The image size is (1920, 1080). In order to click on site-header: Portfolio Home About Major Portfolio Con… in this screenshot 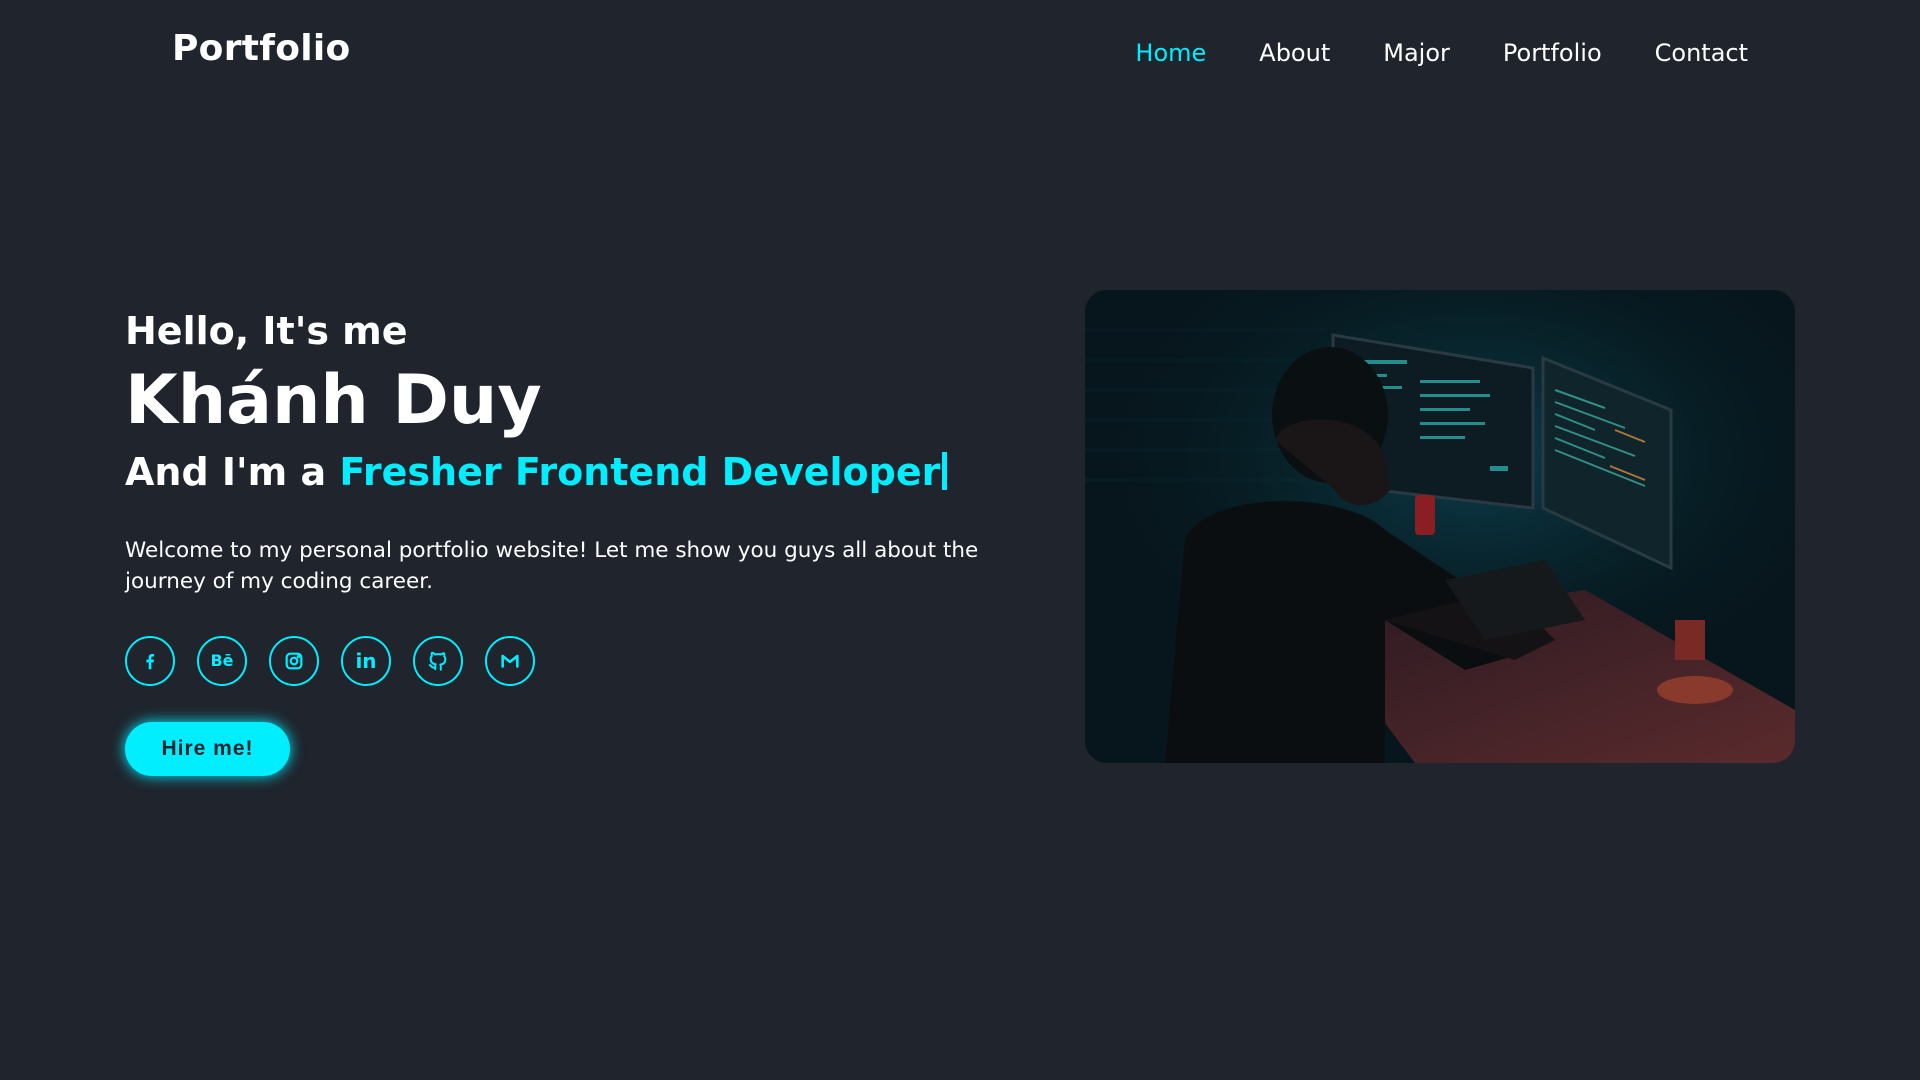, I will do `click(960, 53)`.